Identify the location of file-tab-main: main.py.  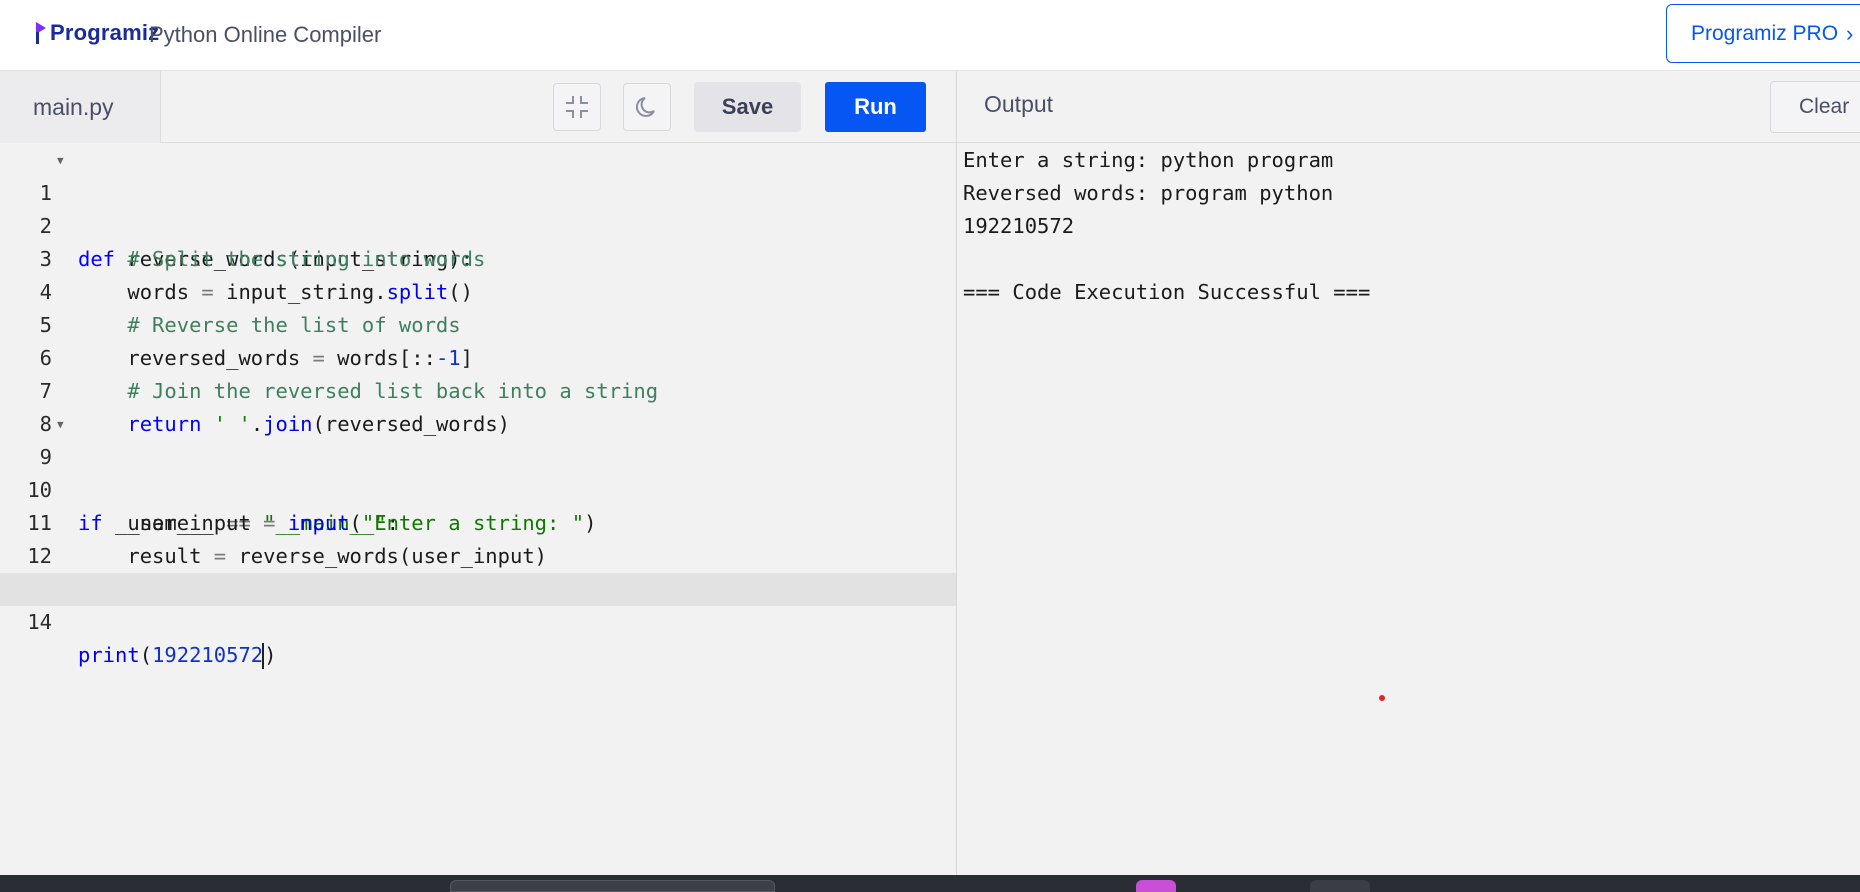
(80, 107).